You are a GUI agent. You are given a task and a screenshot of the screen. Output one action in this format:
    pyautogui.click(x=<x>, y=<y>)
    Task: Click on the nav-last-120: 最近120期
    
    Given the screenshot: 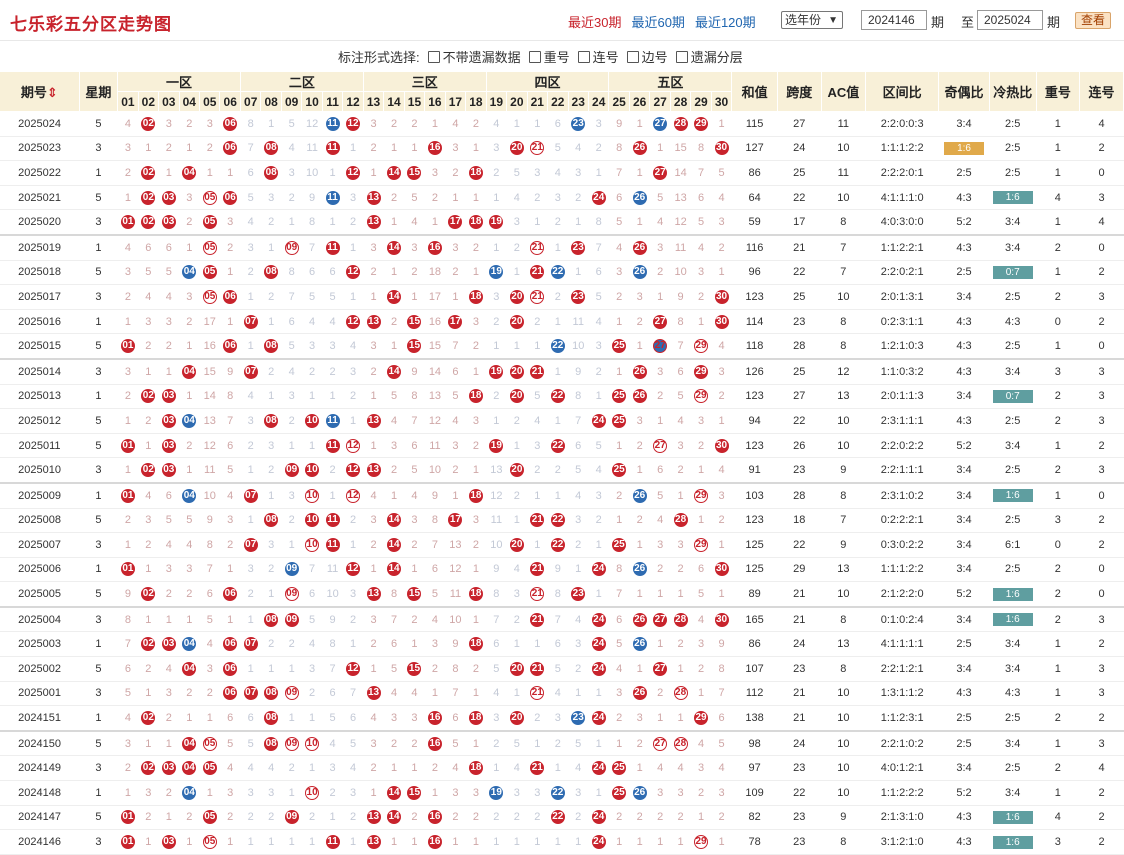 What is the action you would take?
    pyautogui.click(x=725, y=21)
    